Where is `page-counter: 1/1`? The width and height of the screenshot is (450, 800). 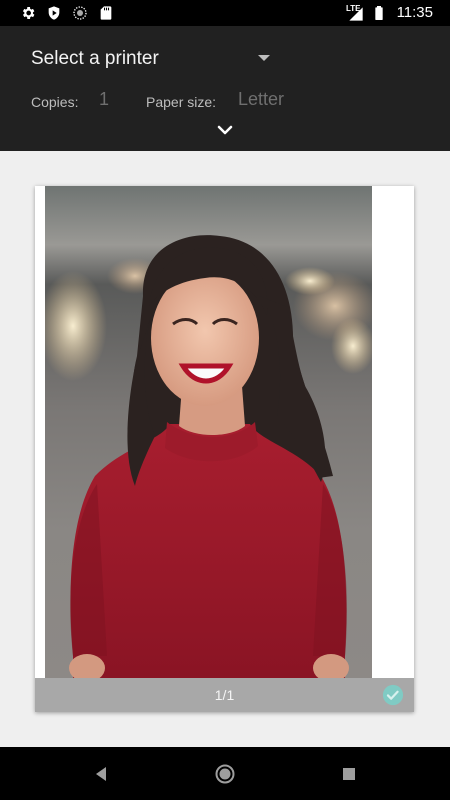
page-counter: 1/1 is located at coordinates (224, 695).